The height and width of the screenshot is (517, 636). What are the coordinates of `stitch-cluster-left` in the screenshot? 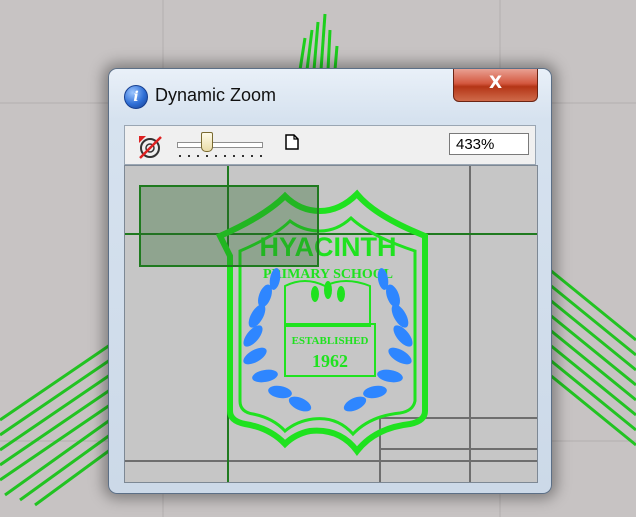 It's located at (55, 425).